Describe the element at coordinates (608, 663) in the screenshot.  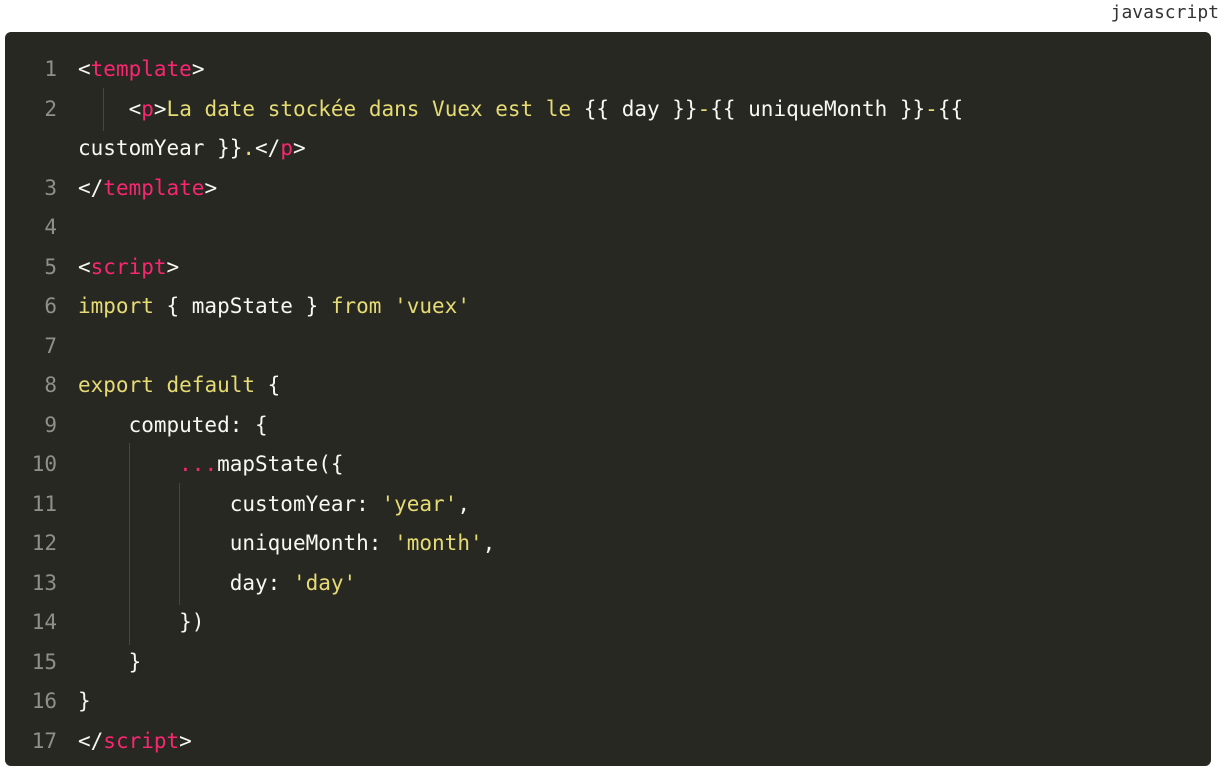
I see `code-line: 15 }` at that location.